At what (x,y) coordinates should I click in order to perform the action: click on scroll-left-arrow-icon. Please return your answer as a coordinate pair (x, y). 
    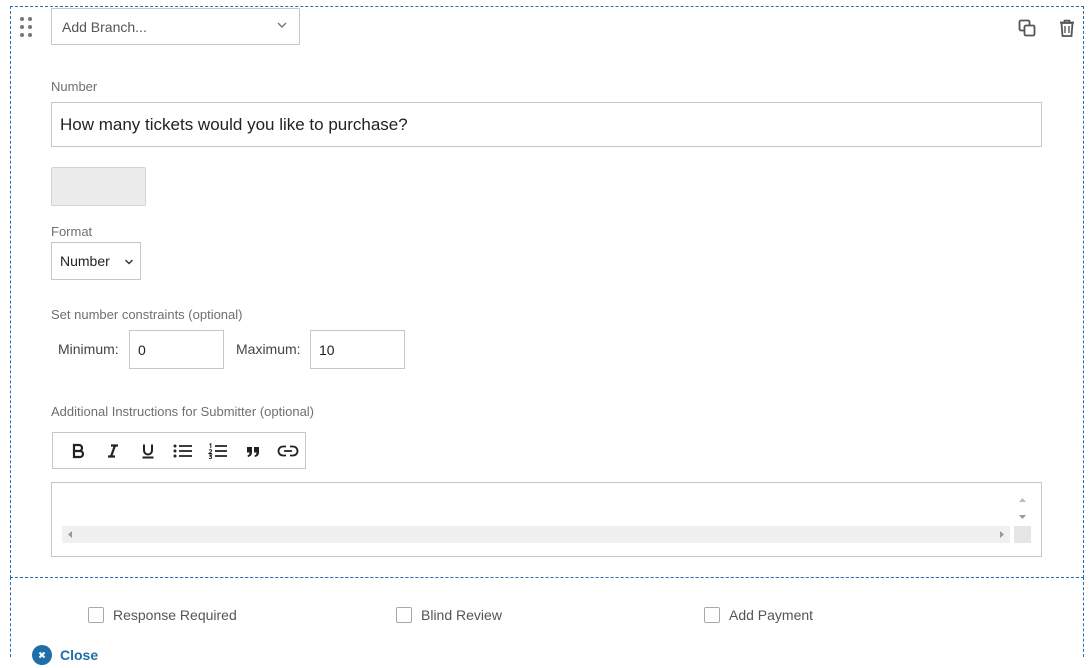
    Looking at the image, I should click on (70, 534).